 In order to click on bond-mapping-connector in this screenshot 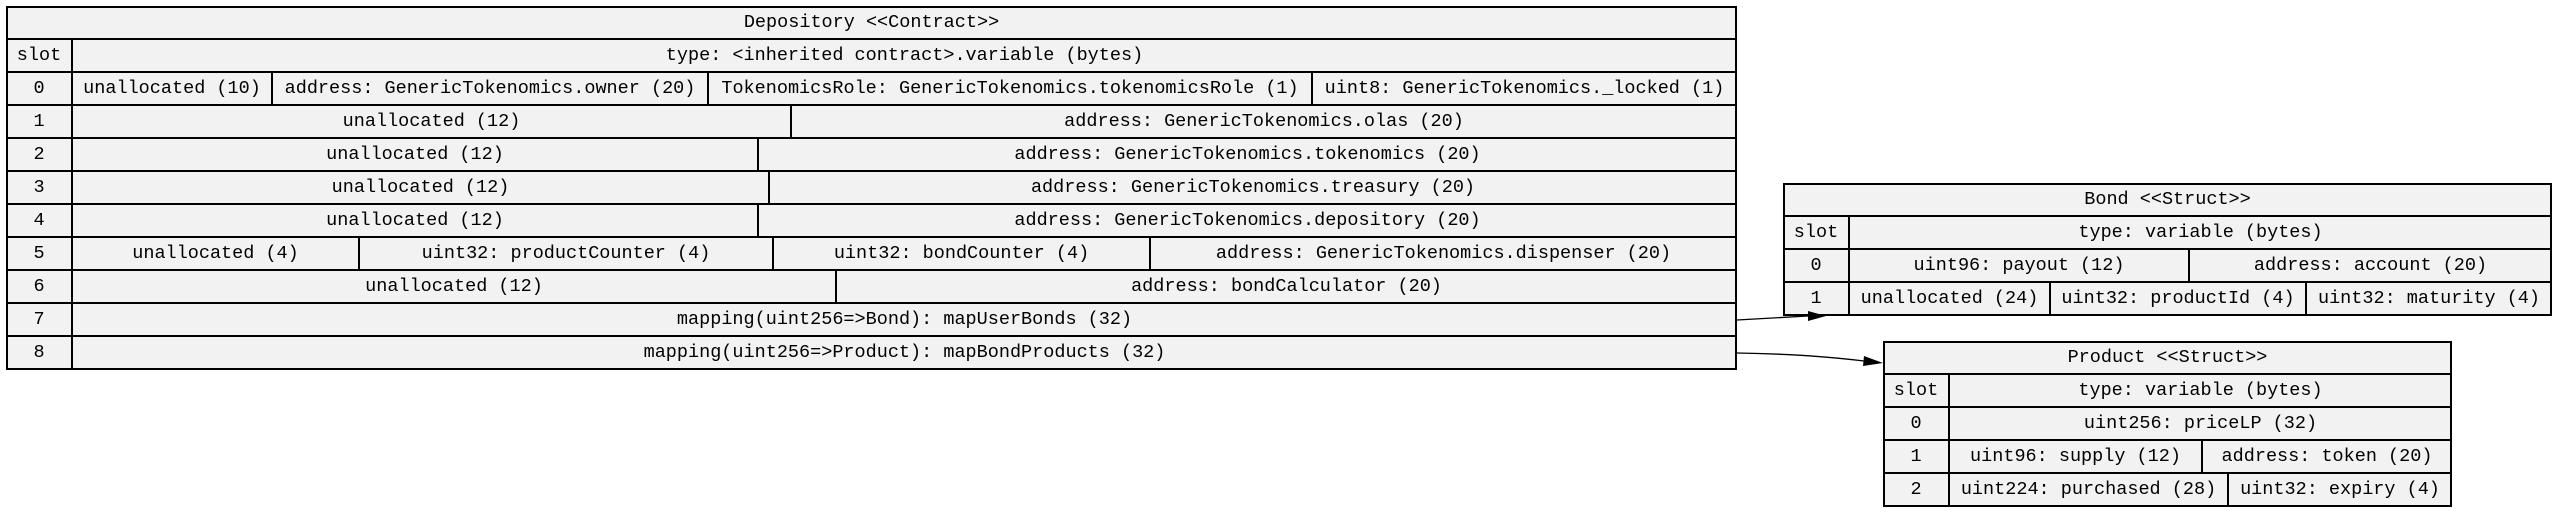, I will do `click(1772, 318)`.